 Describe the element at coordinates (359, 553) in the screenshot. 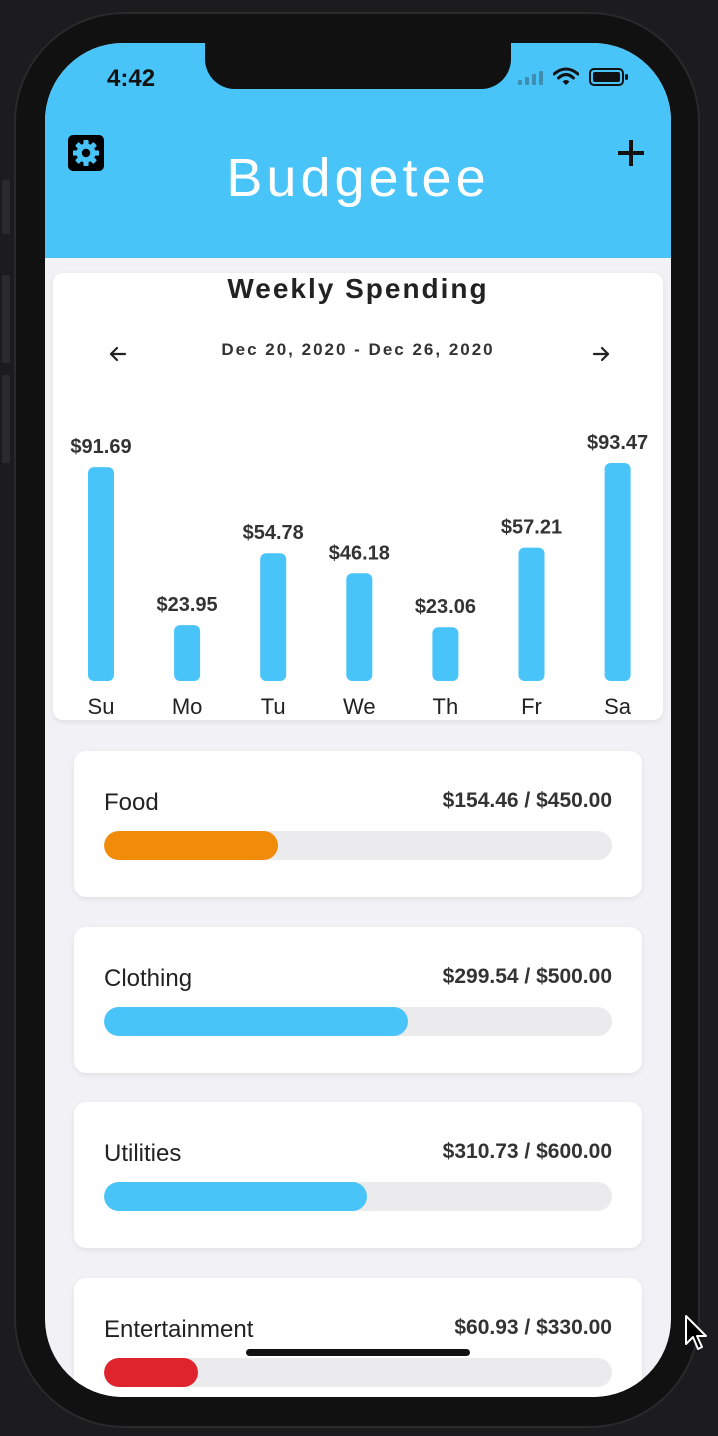

I see `bar-value-label: $46.18` at that location.